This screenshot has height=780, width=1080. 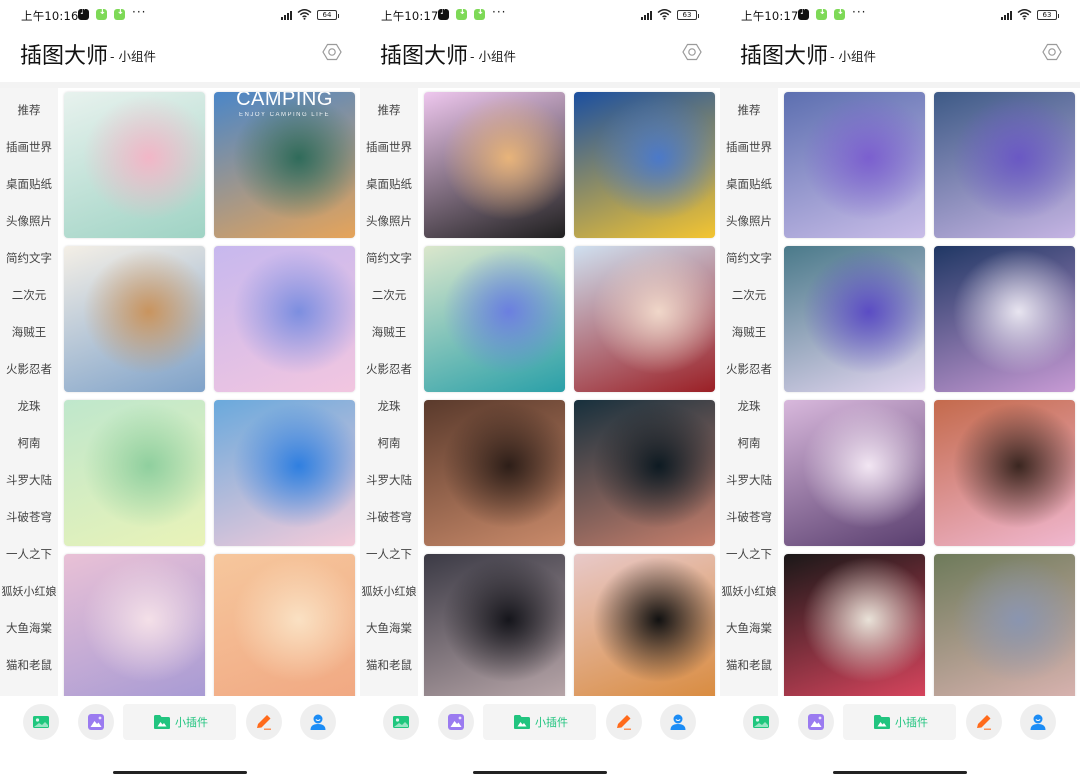 I want to click on image-gallery-icon, so click(x=41, y=722).